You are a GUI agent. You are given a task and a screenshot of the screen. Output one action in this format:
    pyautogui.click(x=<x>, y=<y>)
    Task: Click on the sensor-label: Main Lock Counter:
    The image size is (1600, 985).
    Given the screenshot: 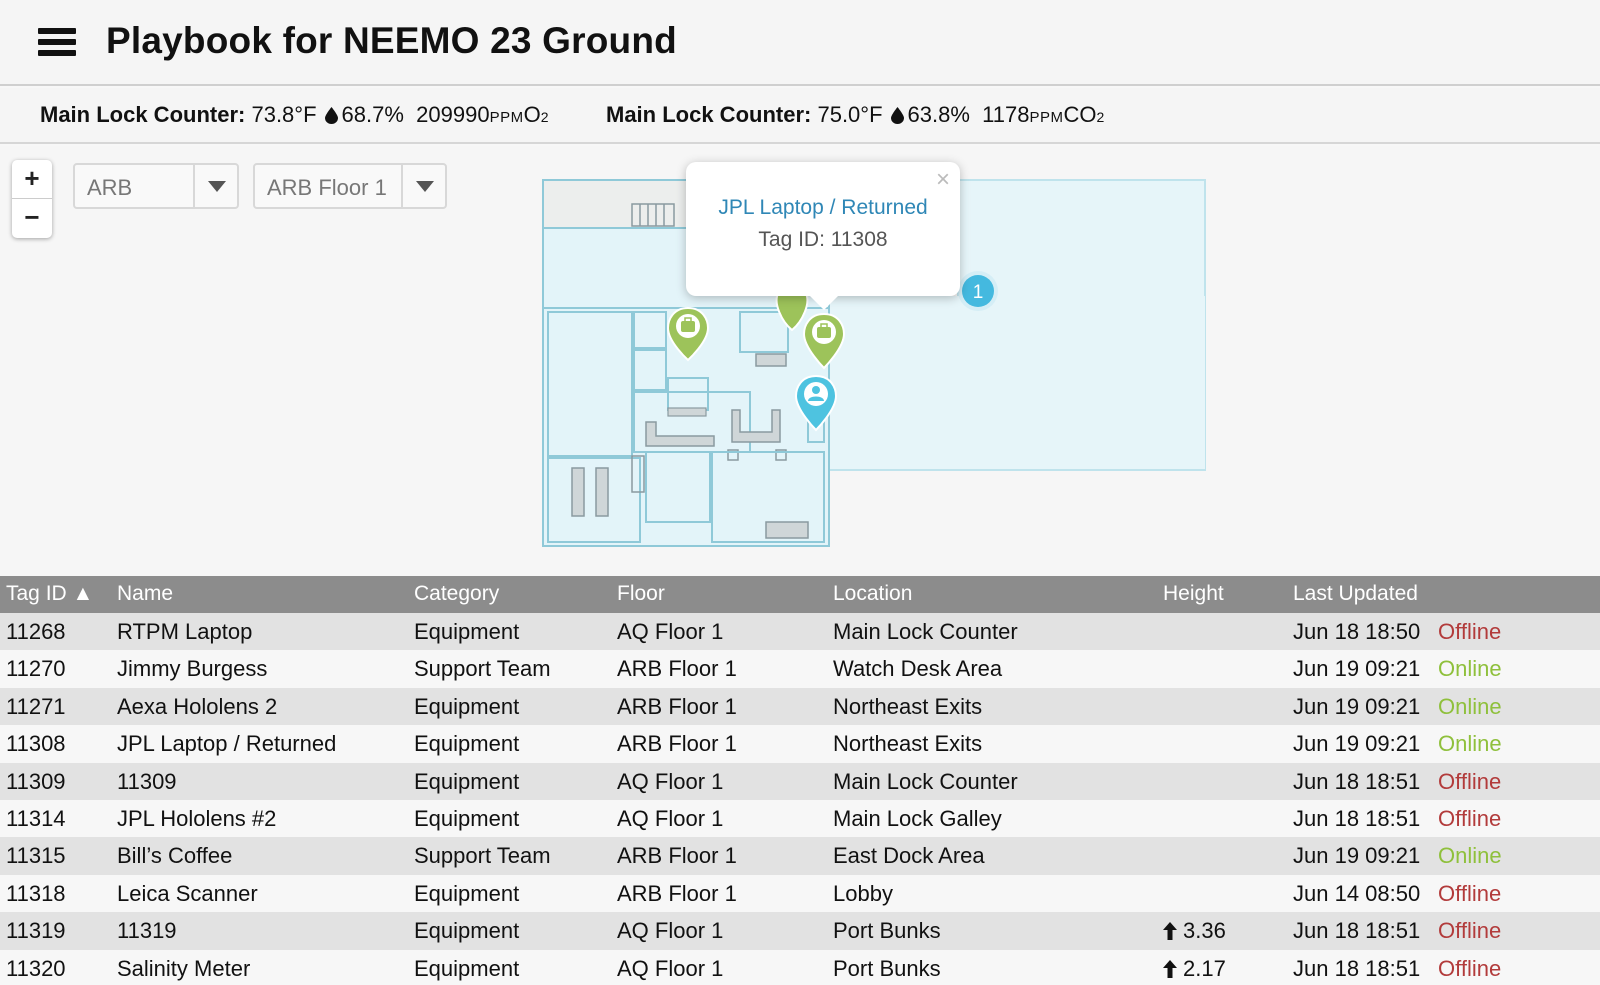 What is the action you would take?
    pyautogui.click(x=709, y=114)
    